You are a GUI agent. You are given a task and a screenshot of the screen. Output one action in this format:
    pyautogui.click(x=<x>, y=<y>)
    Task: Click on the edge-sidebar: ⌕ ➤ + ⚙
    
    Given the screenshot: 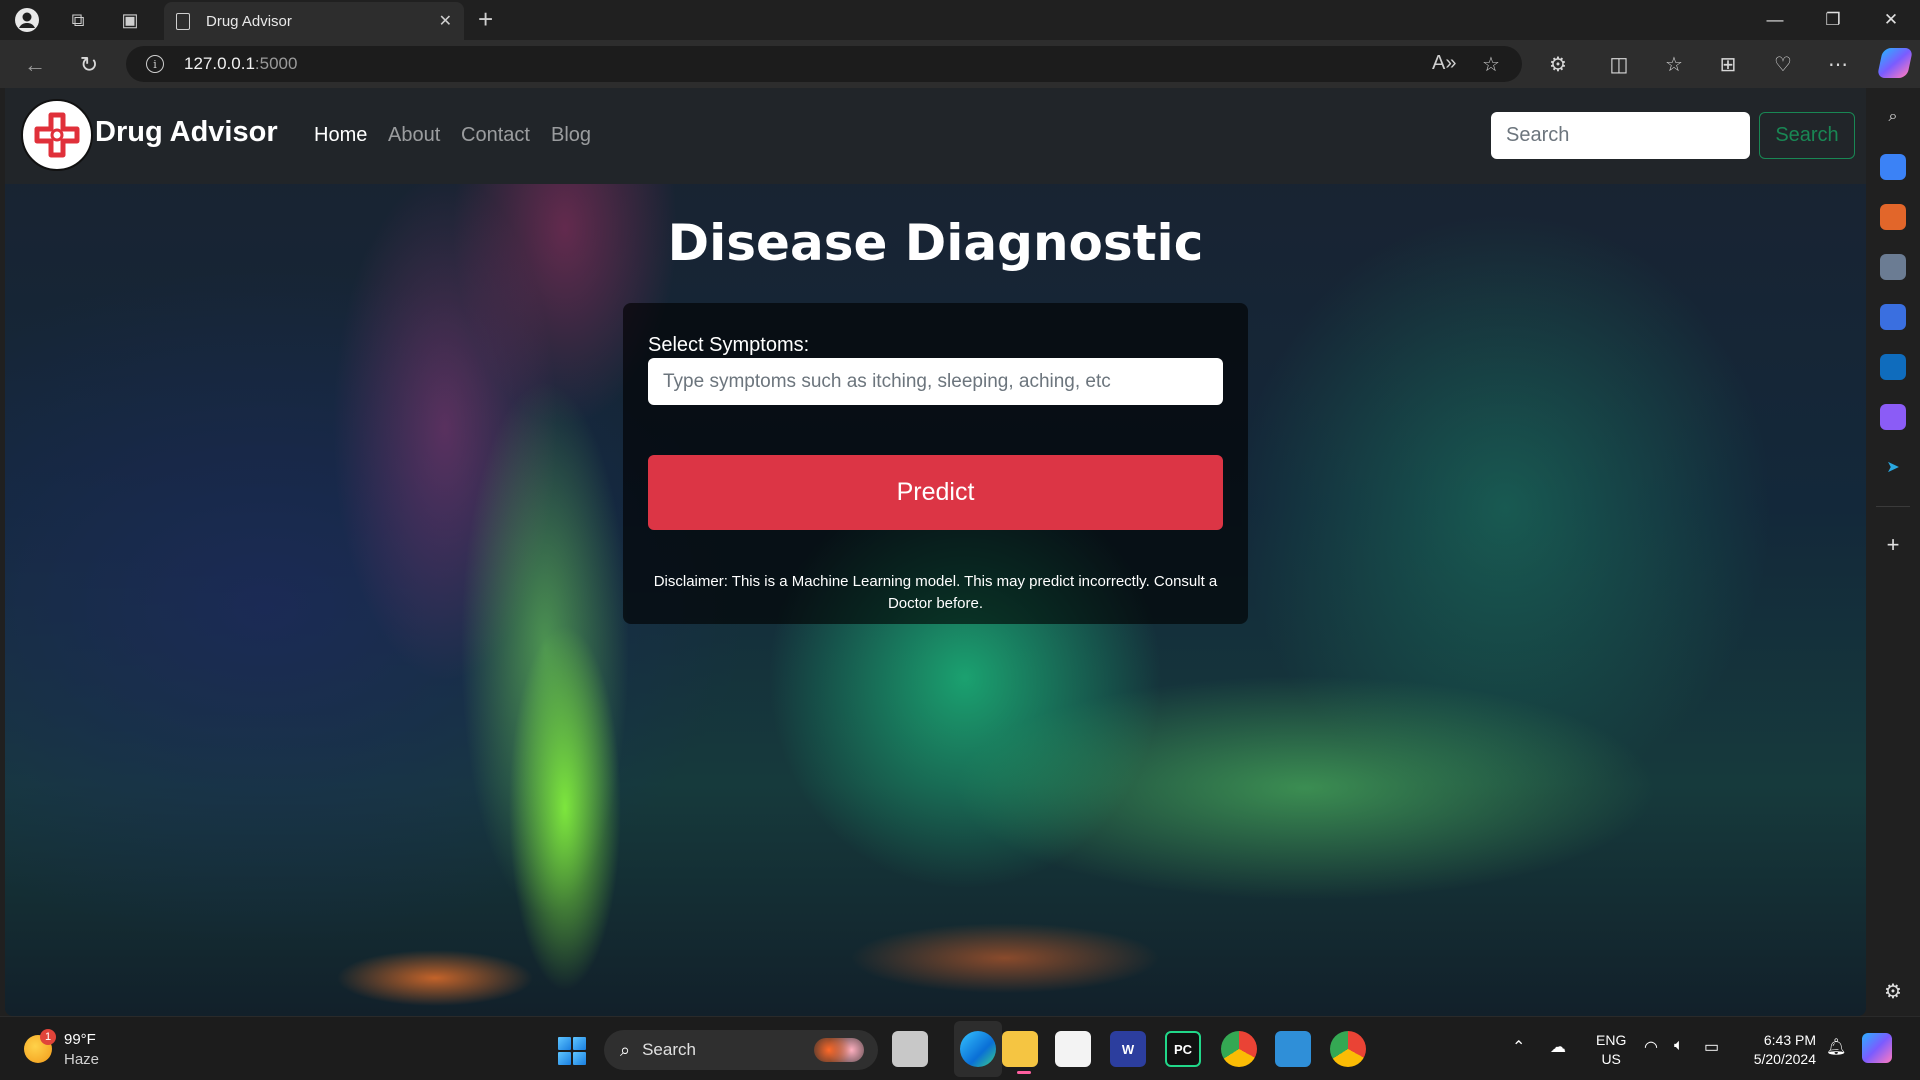 What is the action you would take?
    pyautogui.click(x=1893, y=552)
    